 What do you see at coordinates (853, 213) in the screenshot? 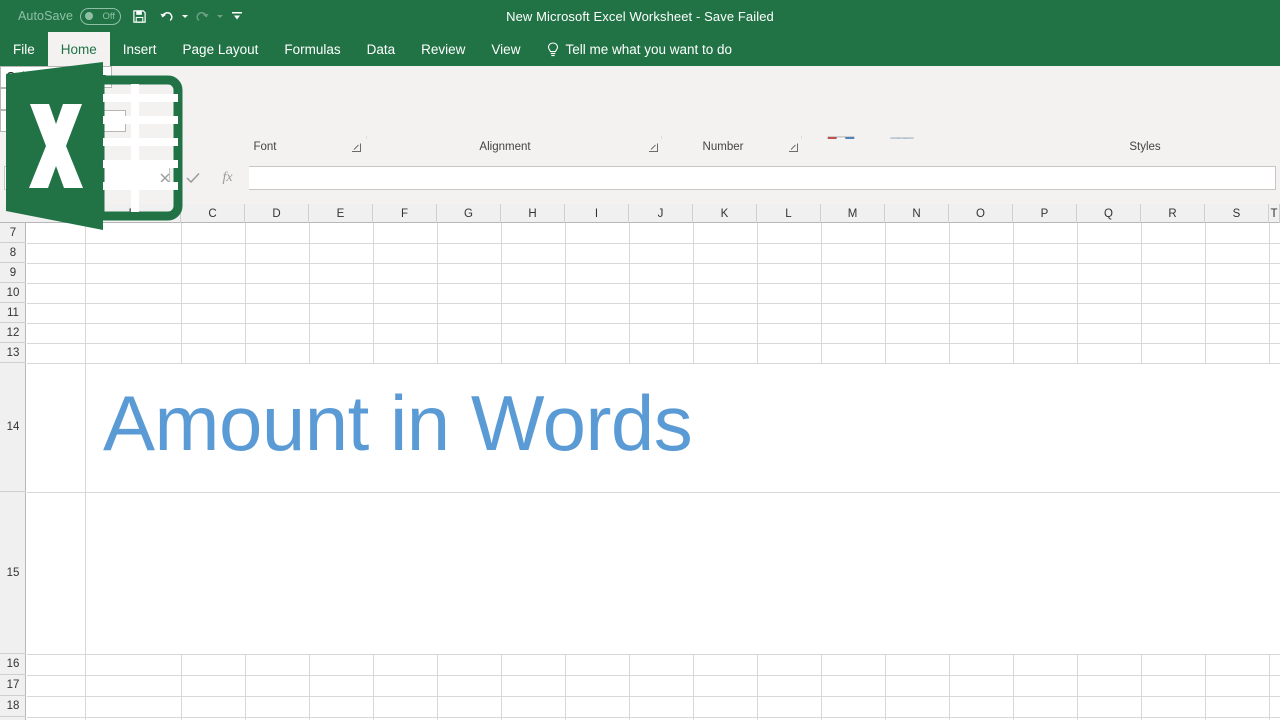
I see `column-header-M: M` at bounding box center [853, 213].